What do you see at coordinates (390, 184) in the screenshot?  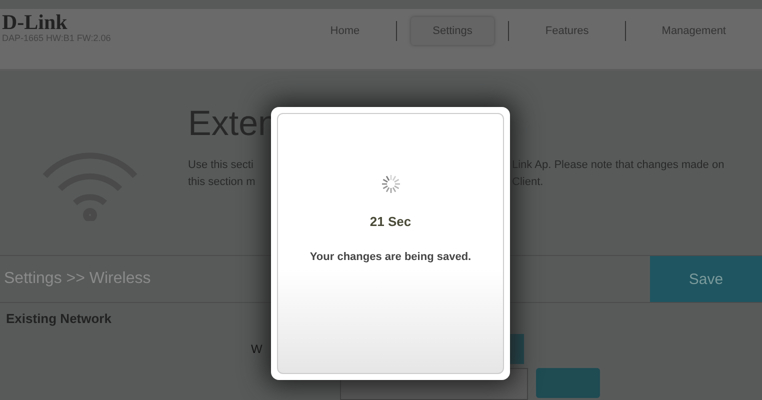 I see `loading-spinner-icon` at bounding box center [390, 184].